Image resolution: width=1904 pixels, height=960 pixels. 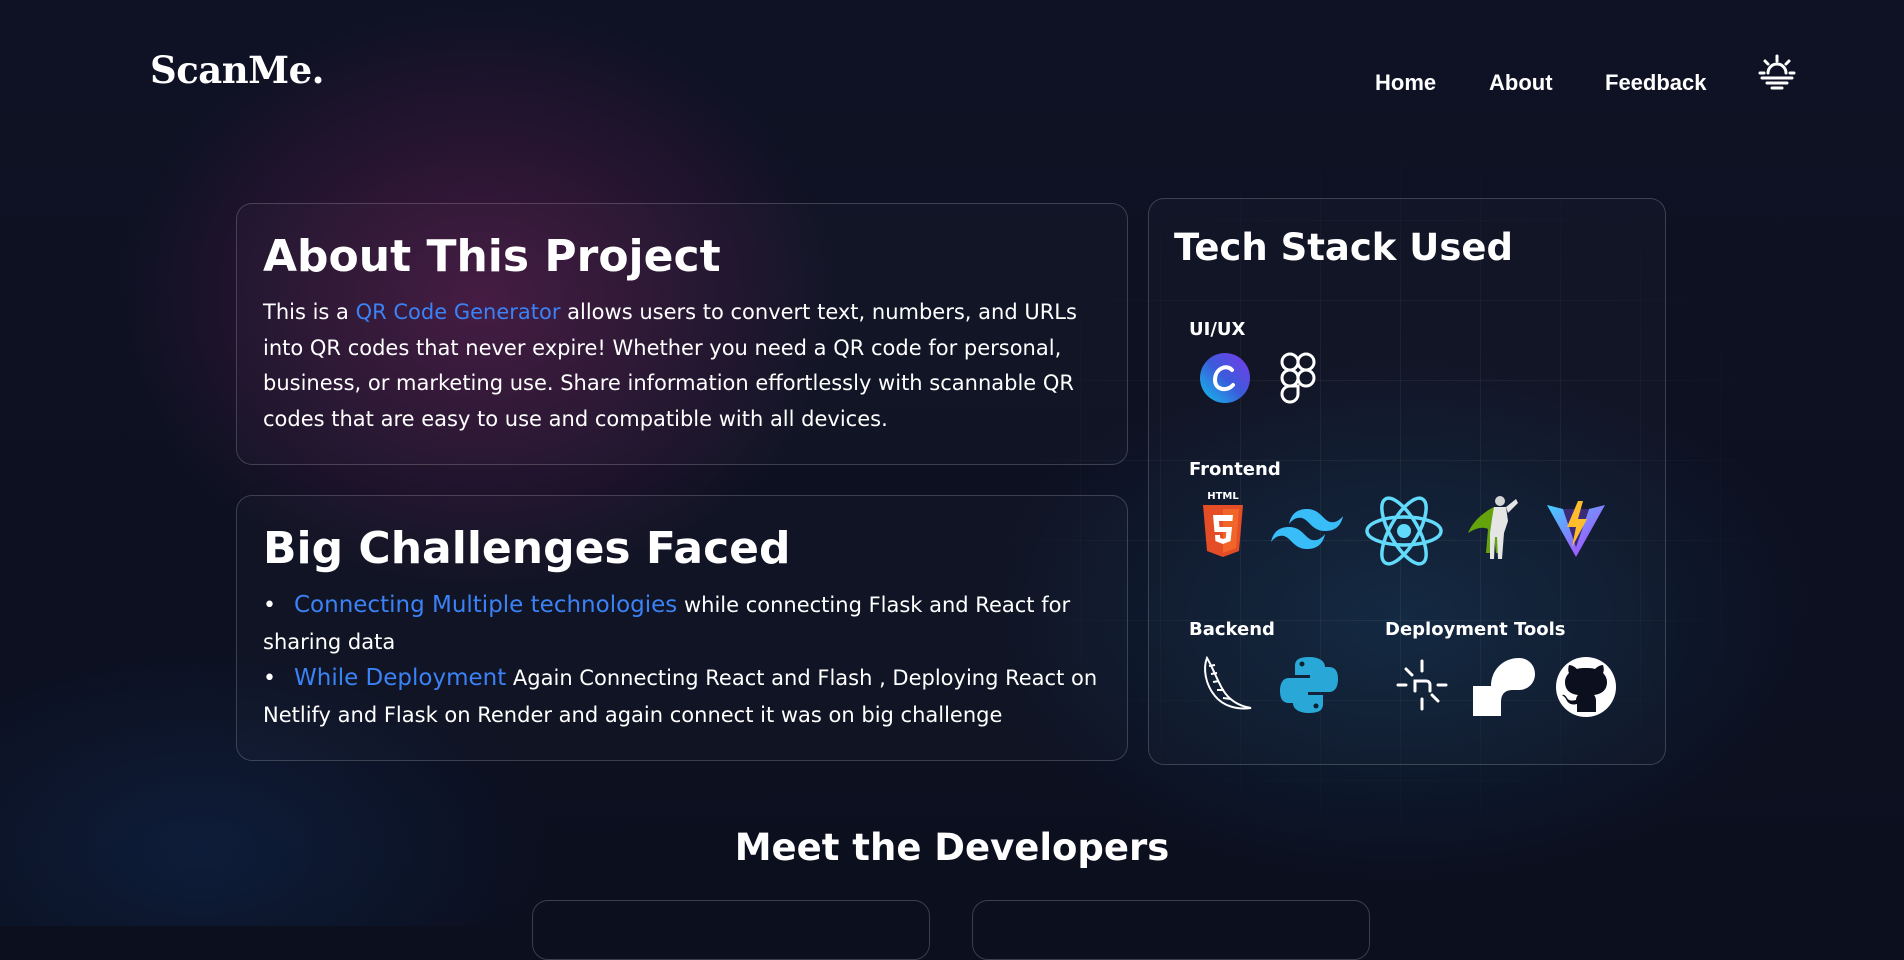 I want to click on sun-horizon-icon, so click(x=1777, y=73).